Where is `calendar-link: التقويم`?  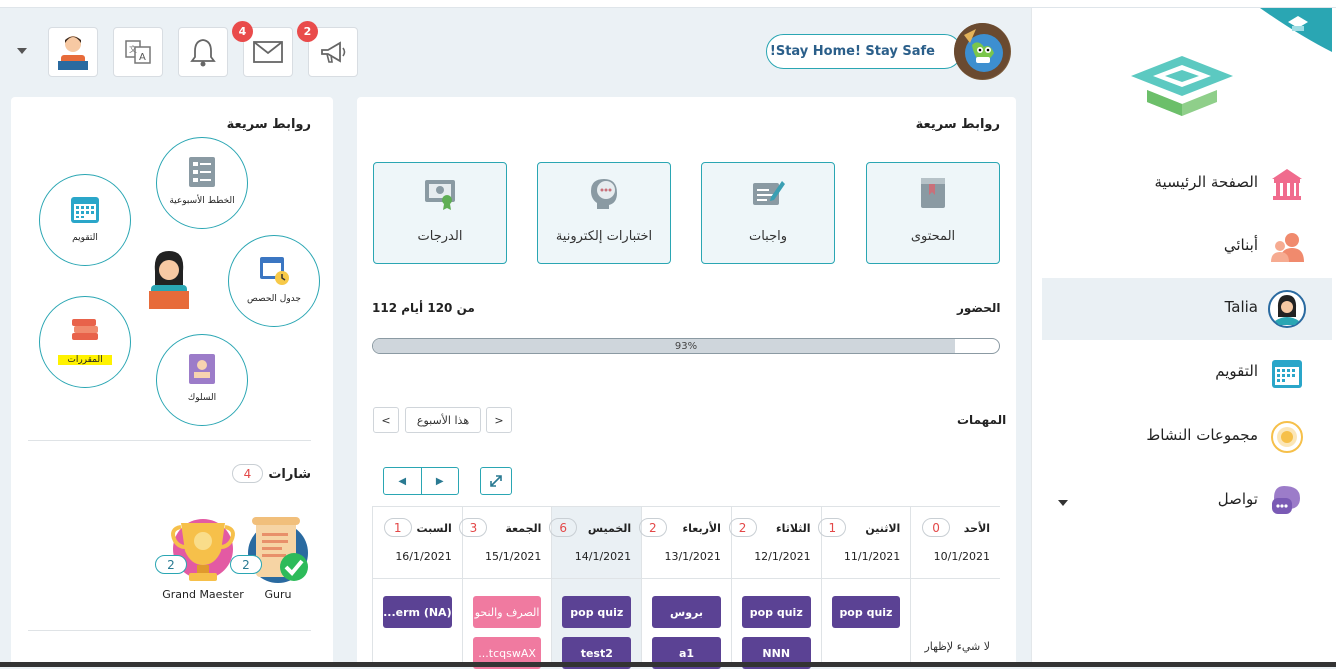 calendar-link: التقويم is located at coordinates (85, 220).